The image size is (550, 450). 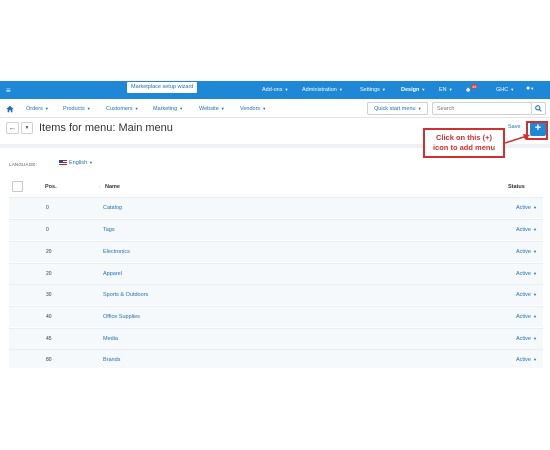 What do you see at coordinates (276, 294) in the screenshot?
I see `table-row: 30 Sports & Outdoors Active ▼` at bounding box center [276, 294].